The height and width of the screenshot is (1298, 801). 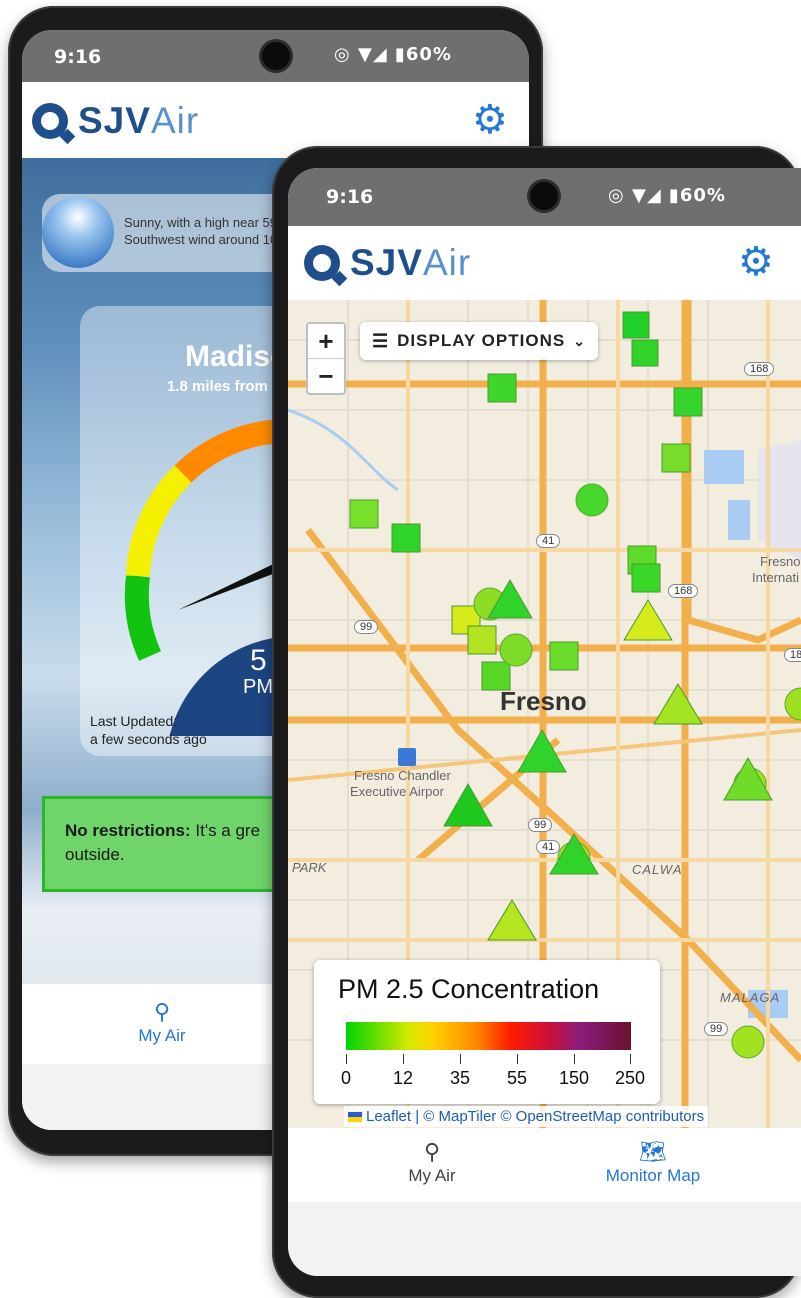 I want to click on legend-tick-label: 0, so click(x=346, y=1078).